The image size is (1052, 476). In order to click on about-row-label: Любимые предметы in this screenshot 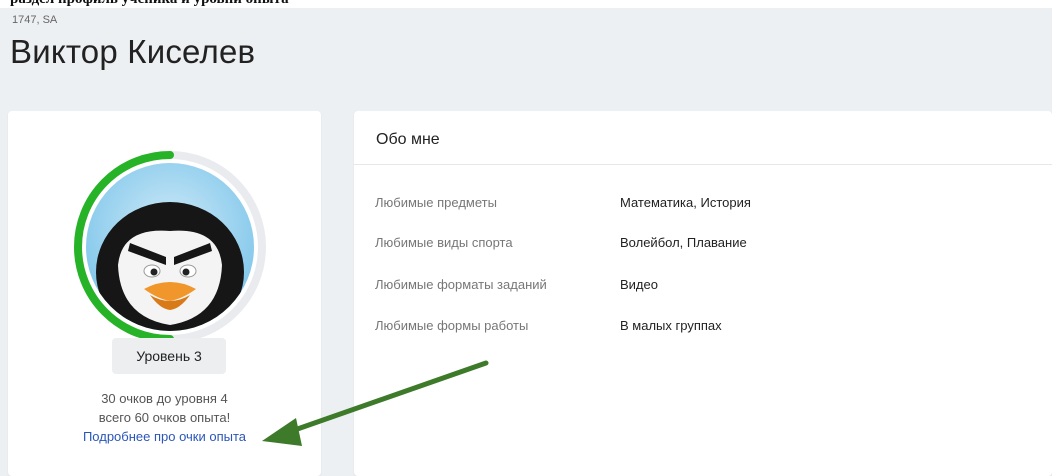, I will do `click(436, 202)`.